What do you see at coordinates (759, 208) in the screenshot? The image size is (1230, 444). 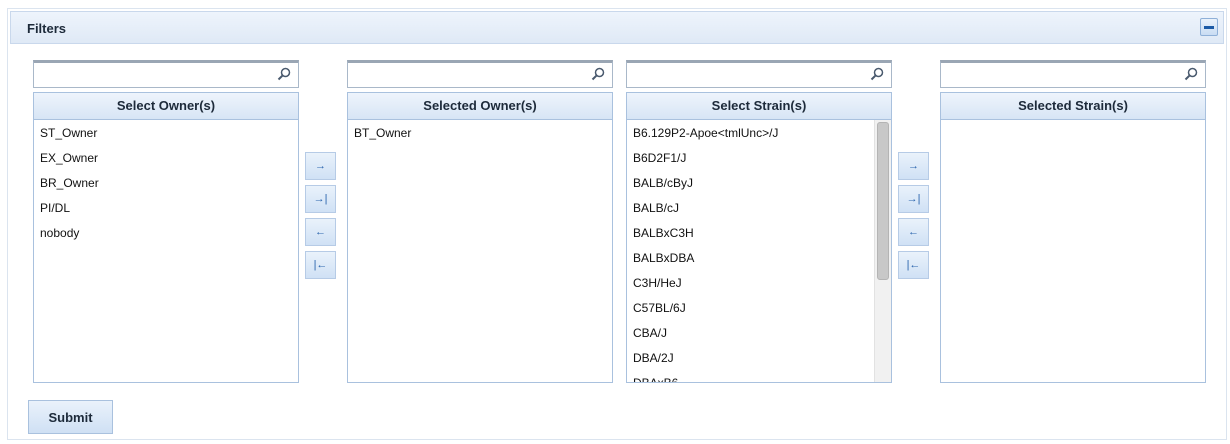 I see `list-item: BALB/cJ` at bounding box center [759, 208].